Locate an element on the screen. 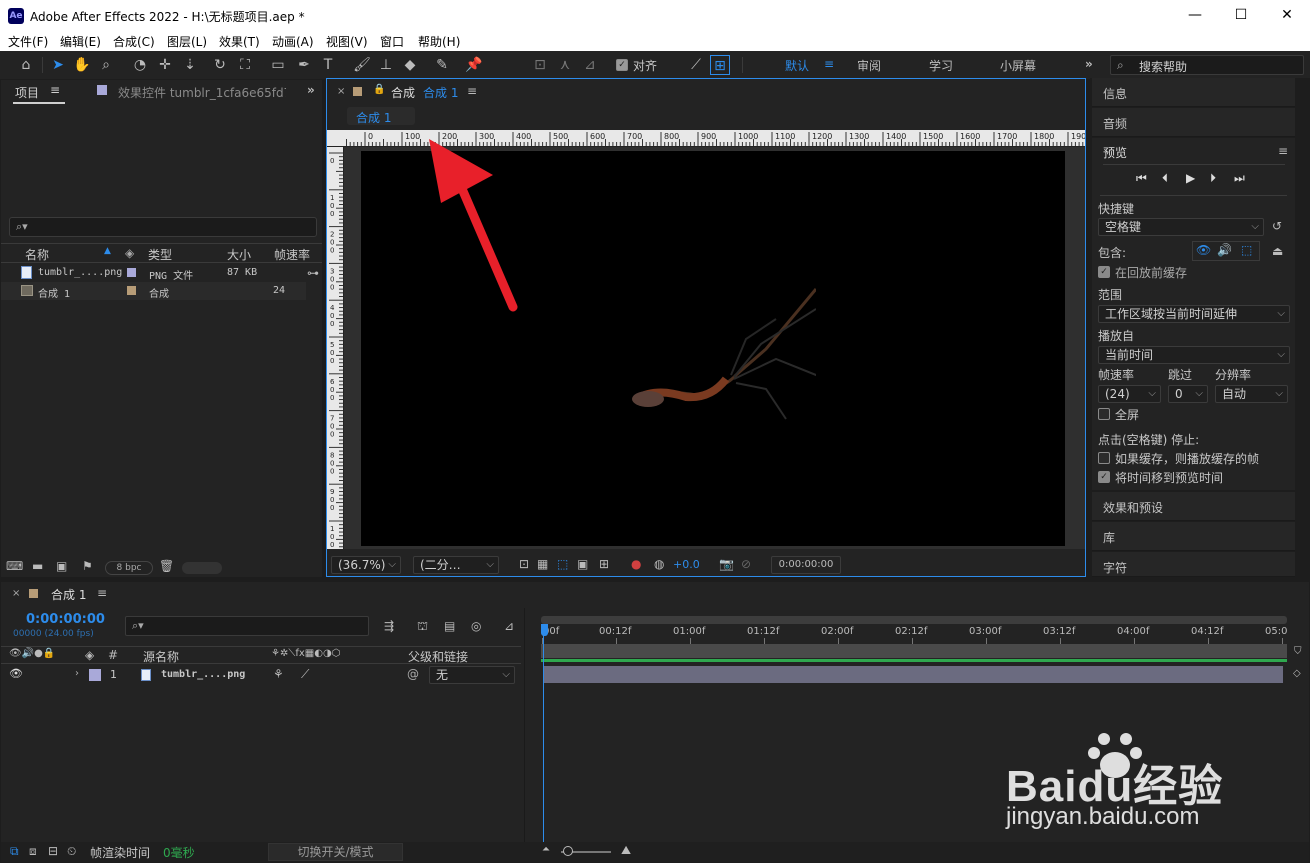  workspace-default: 默认 is located at coordinates (797, 65).